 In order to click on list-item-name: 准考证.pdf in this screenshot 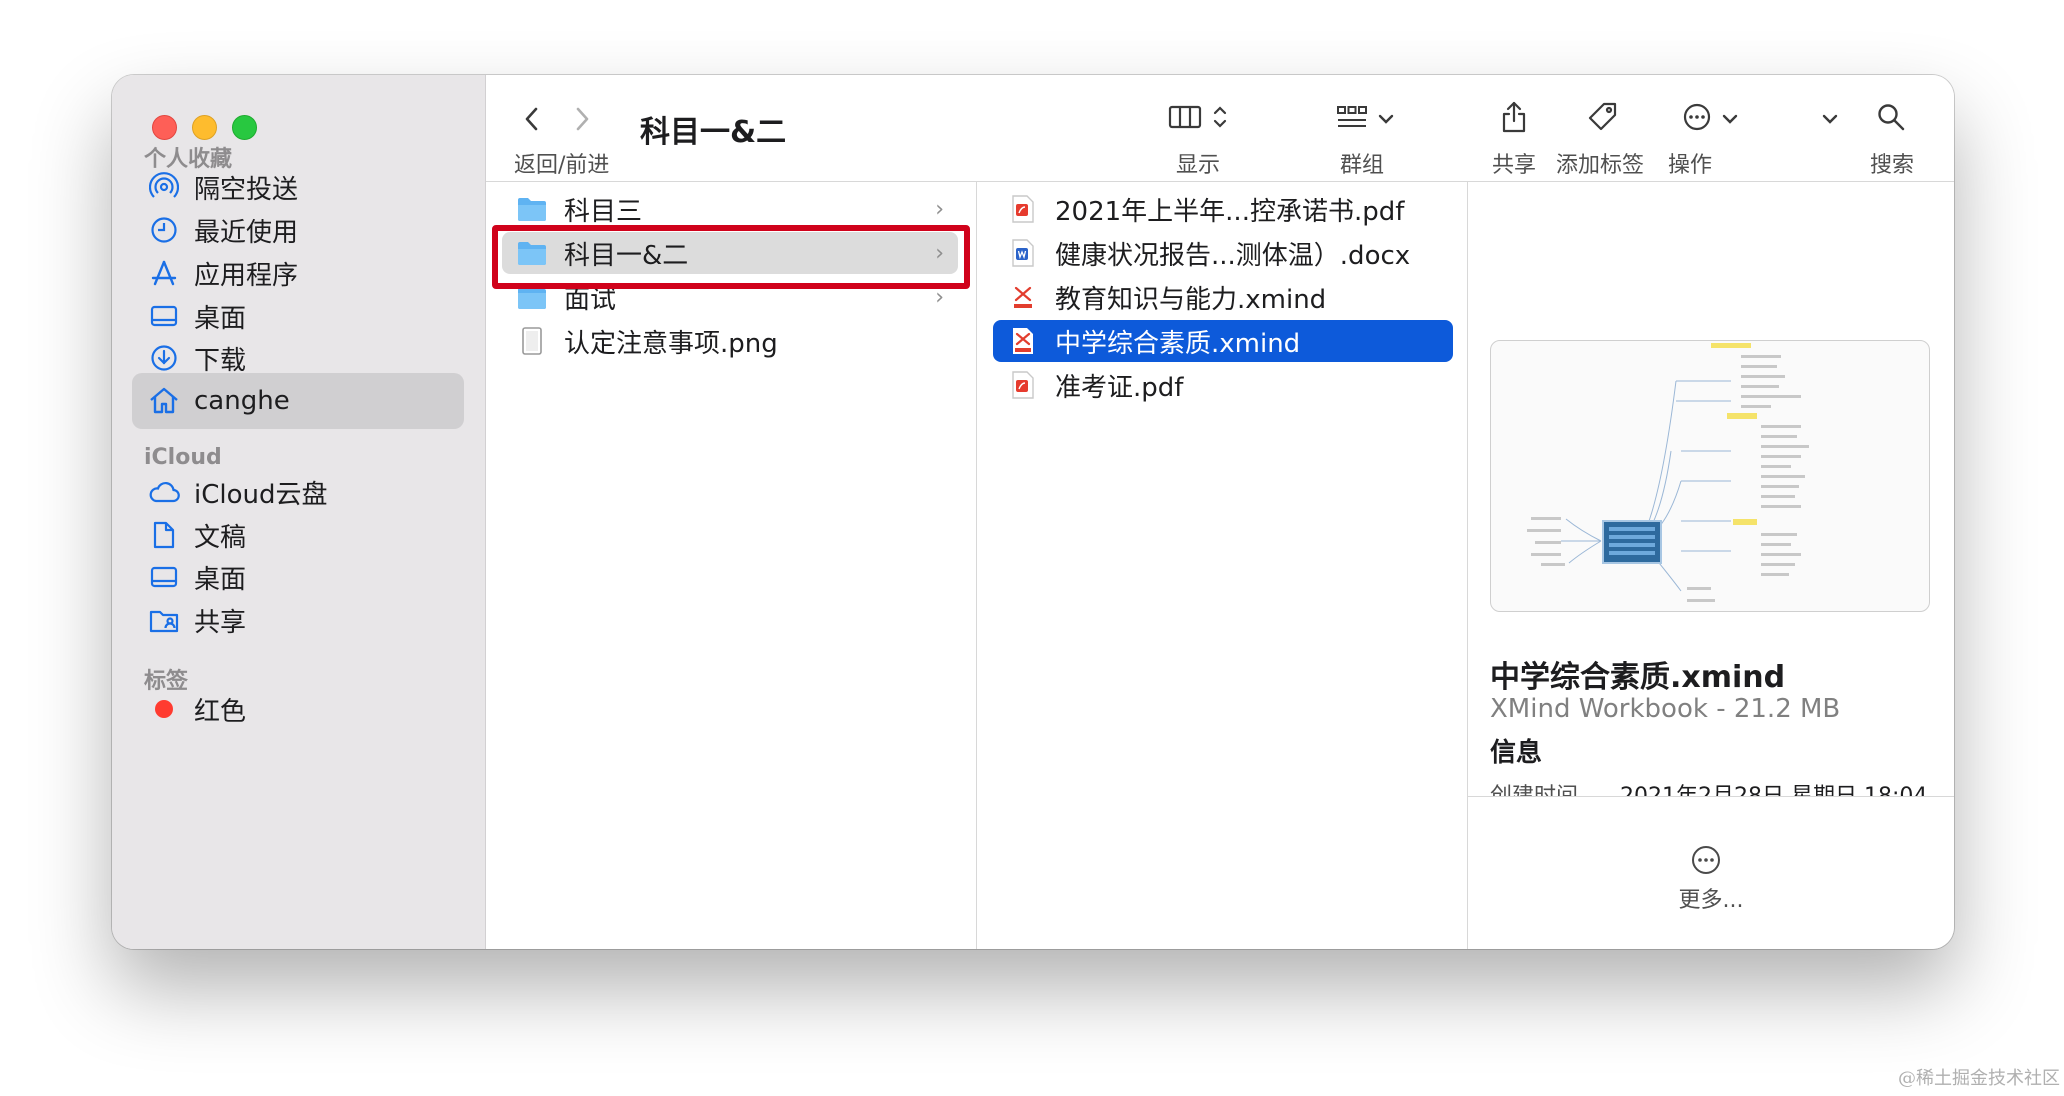, I will do `click(1119, 387)`.